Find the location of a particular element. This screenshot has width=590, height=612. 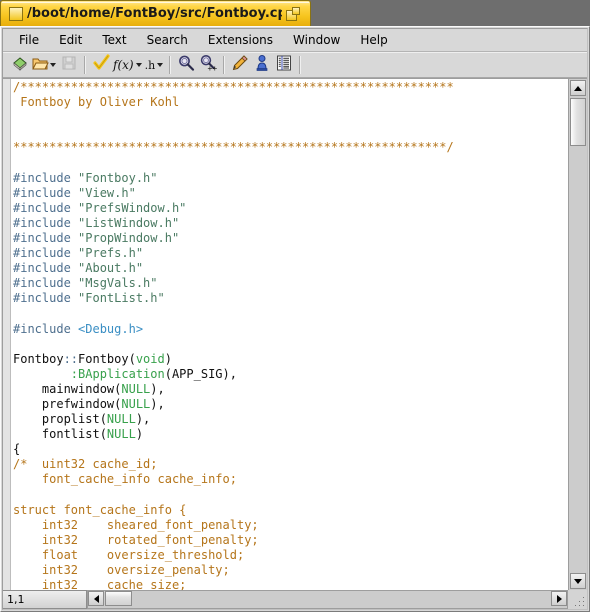

edit-pencil-icon is located at coordinates (240, 65).